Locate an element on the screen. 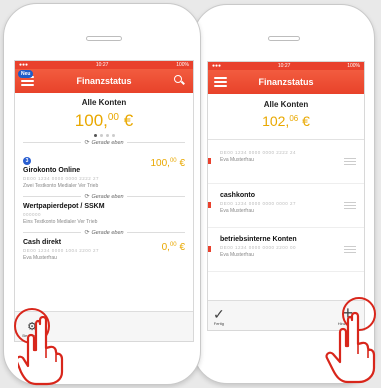 Image resolution: width=381 pixels, height=388 pixels. notification-badge: 3 is located at coordinates (27, 161).